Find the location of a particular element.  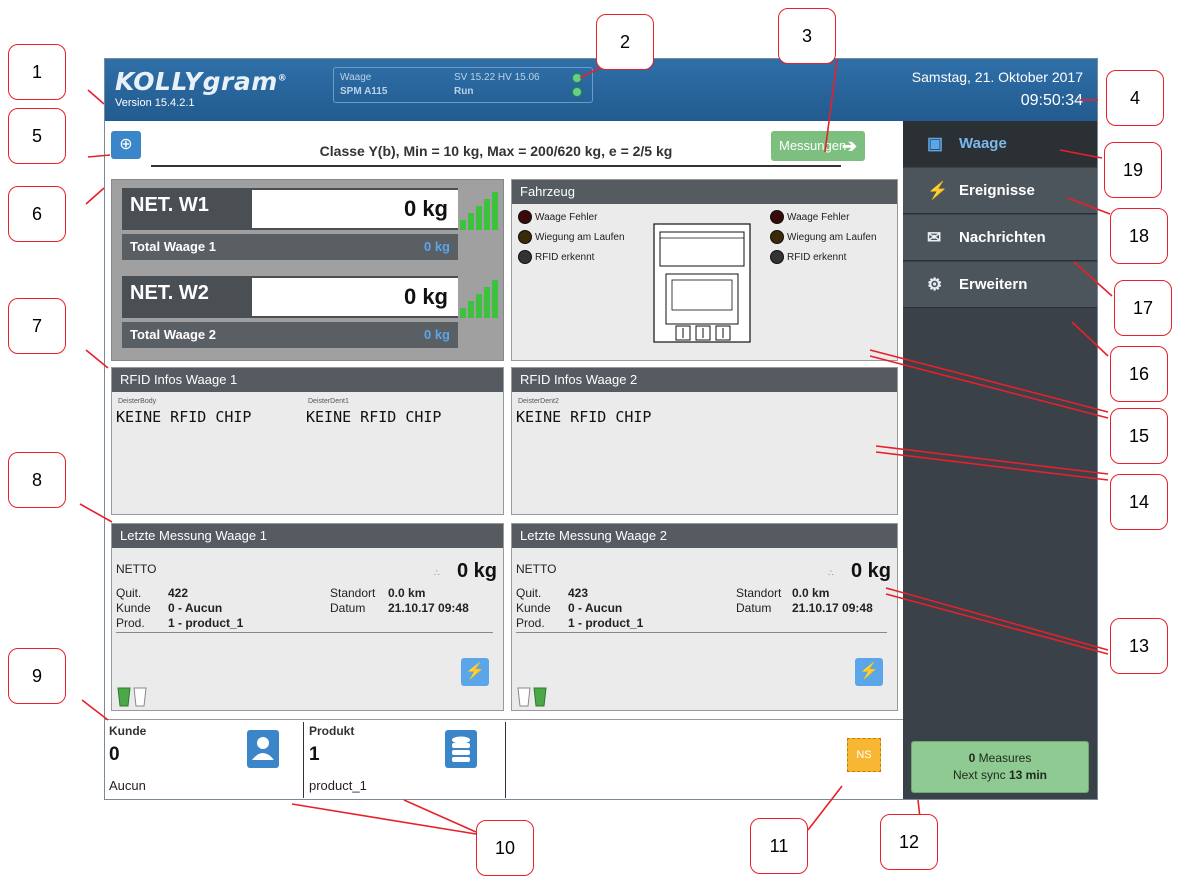

callout-label: 6 is located at coordinates (37, 214).